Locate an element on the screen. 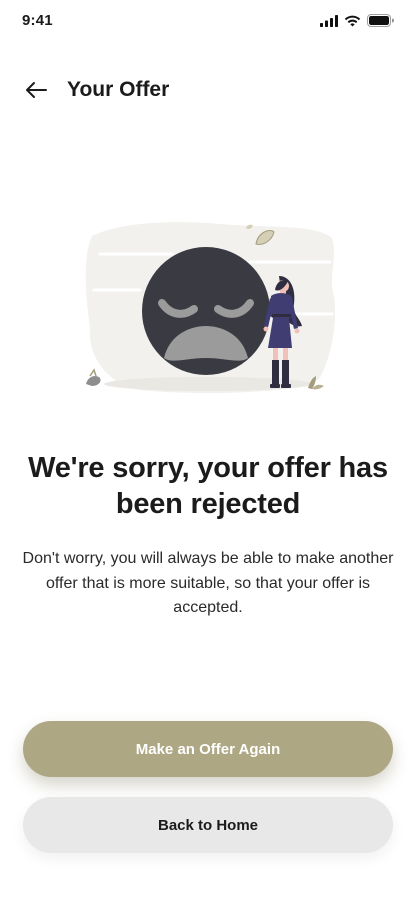 Image resolution: width=416 pixels, height=900 pixels. battery-icon is located at coordinates (380, 20).